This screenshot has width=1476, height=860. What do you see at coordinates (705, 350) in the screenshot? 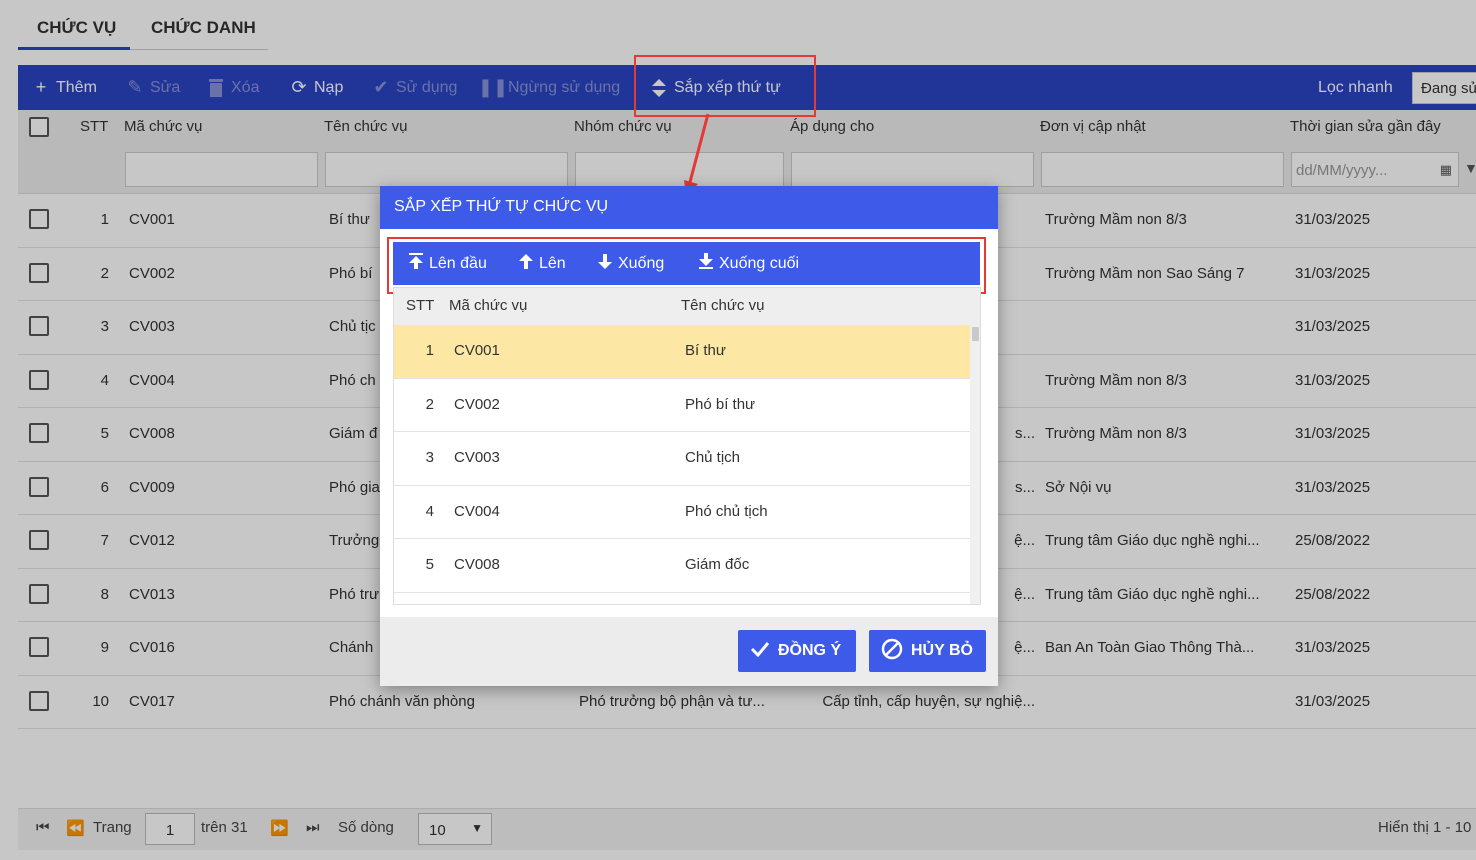
I see `dialog-cell-name: Bí thư` at bounding box center [705, 350].